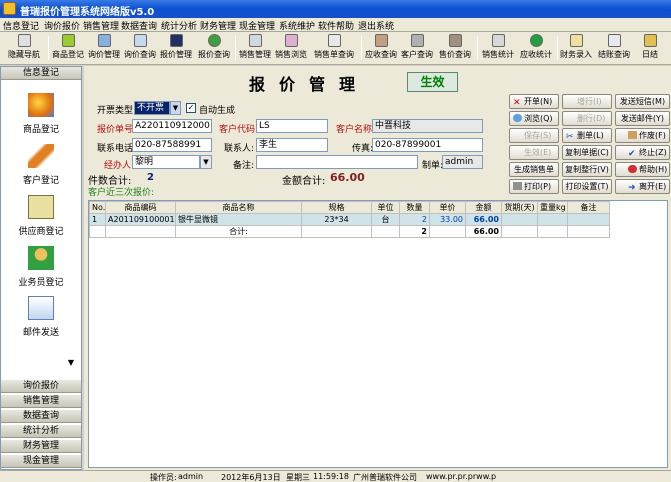 The height and width of the screenshot is (482, 671). I want to click on cell-code: A201109100001, so click(140, 219).